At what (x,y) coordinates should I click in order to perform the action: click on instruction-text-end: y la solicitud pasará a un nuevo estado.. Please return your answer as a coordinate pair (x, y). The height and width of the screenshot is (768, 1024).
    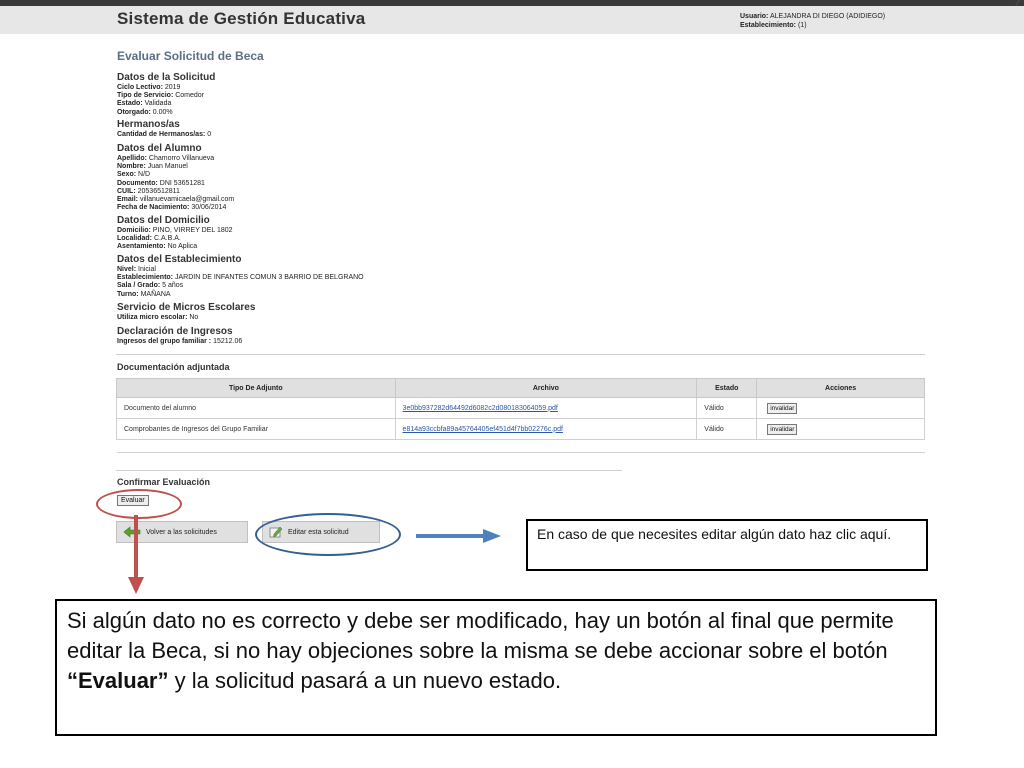
    Looking at the image, I should click on (365, 680).